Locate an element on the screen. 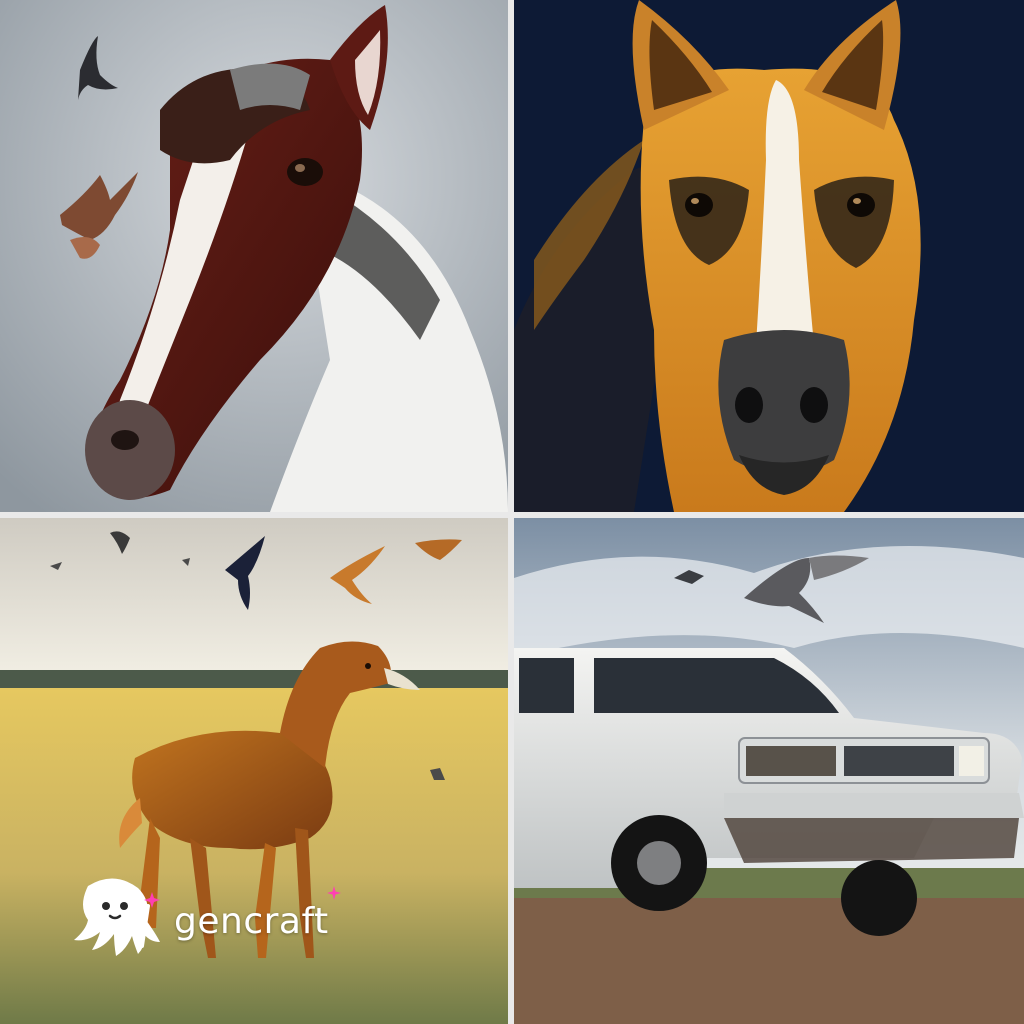 The image size is (1024, 1024). gencraft-watermark: gencraft is located at coordinates (210, 917).